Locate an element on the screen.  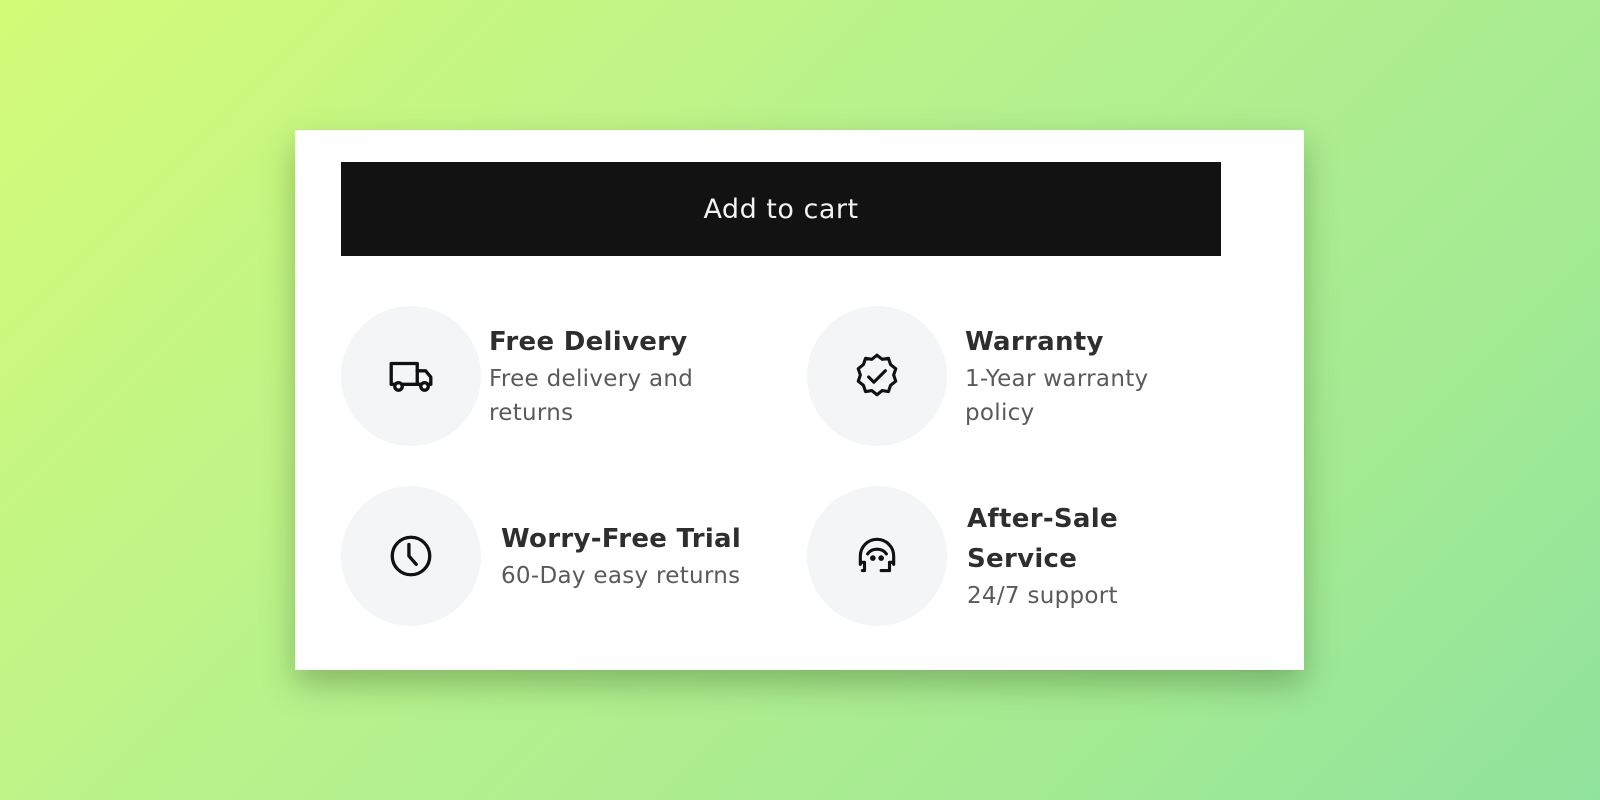
feature-free-delivery: Free Delivery Free delivery and returns is located at coordinates (540, 376).